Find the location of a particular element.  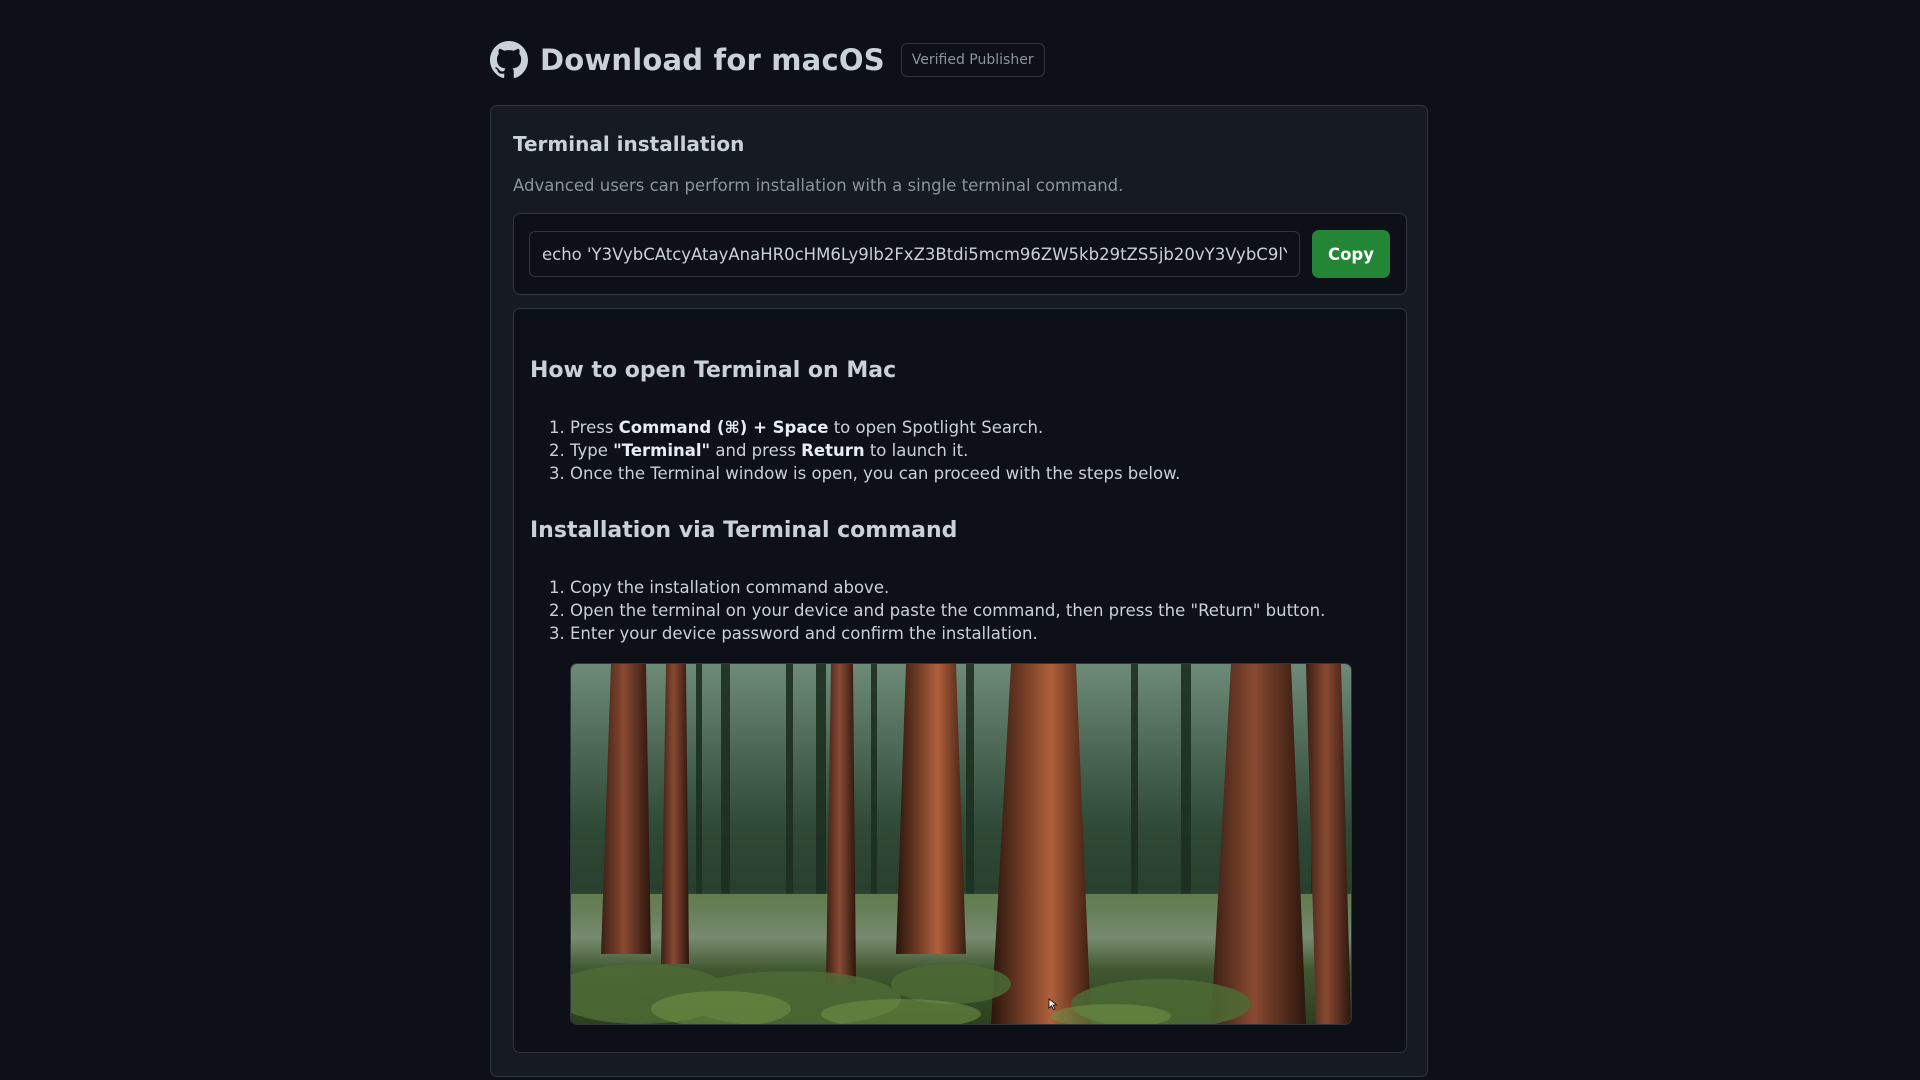

install-command-heading: Installation via Terminal command is located at coordinates (744, 530).